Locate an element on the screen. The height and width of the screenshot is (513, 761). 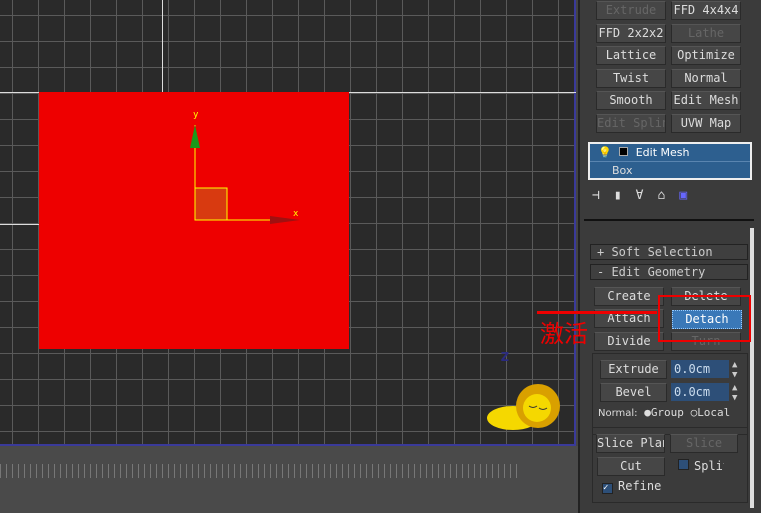
extrude-spinner: ▲ ▼ is located at coordinates (734, 370).